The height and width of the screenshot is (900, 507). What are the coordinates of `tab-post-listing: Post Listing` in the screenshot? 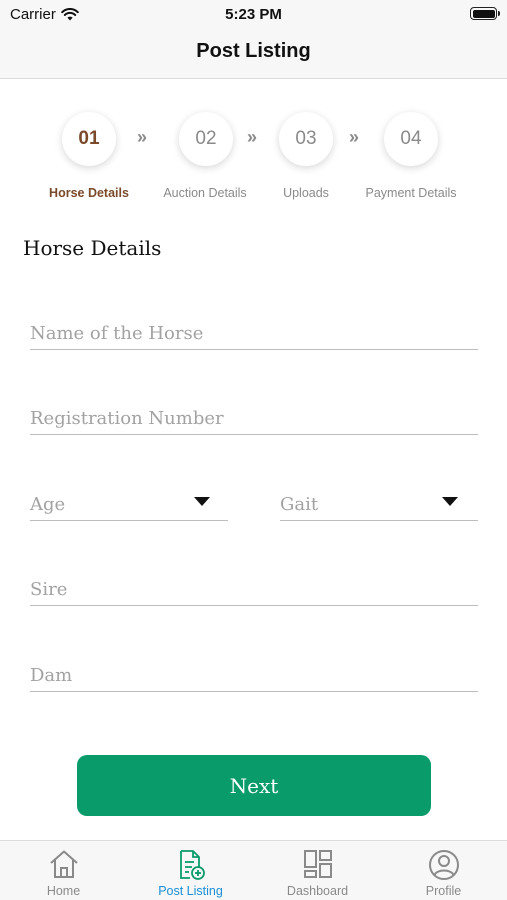 It's located at (190, 870).